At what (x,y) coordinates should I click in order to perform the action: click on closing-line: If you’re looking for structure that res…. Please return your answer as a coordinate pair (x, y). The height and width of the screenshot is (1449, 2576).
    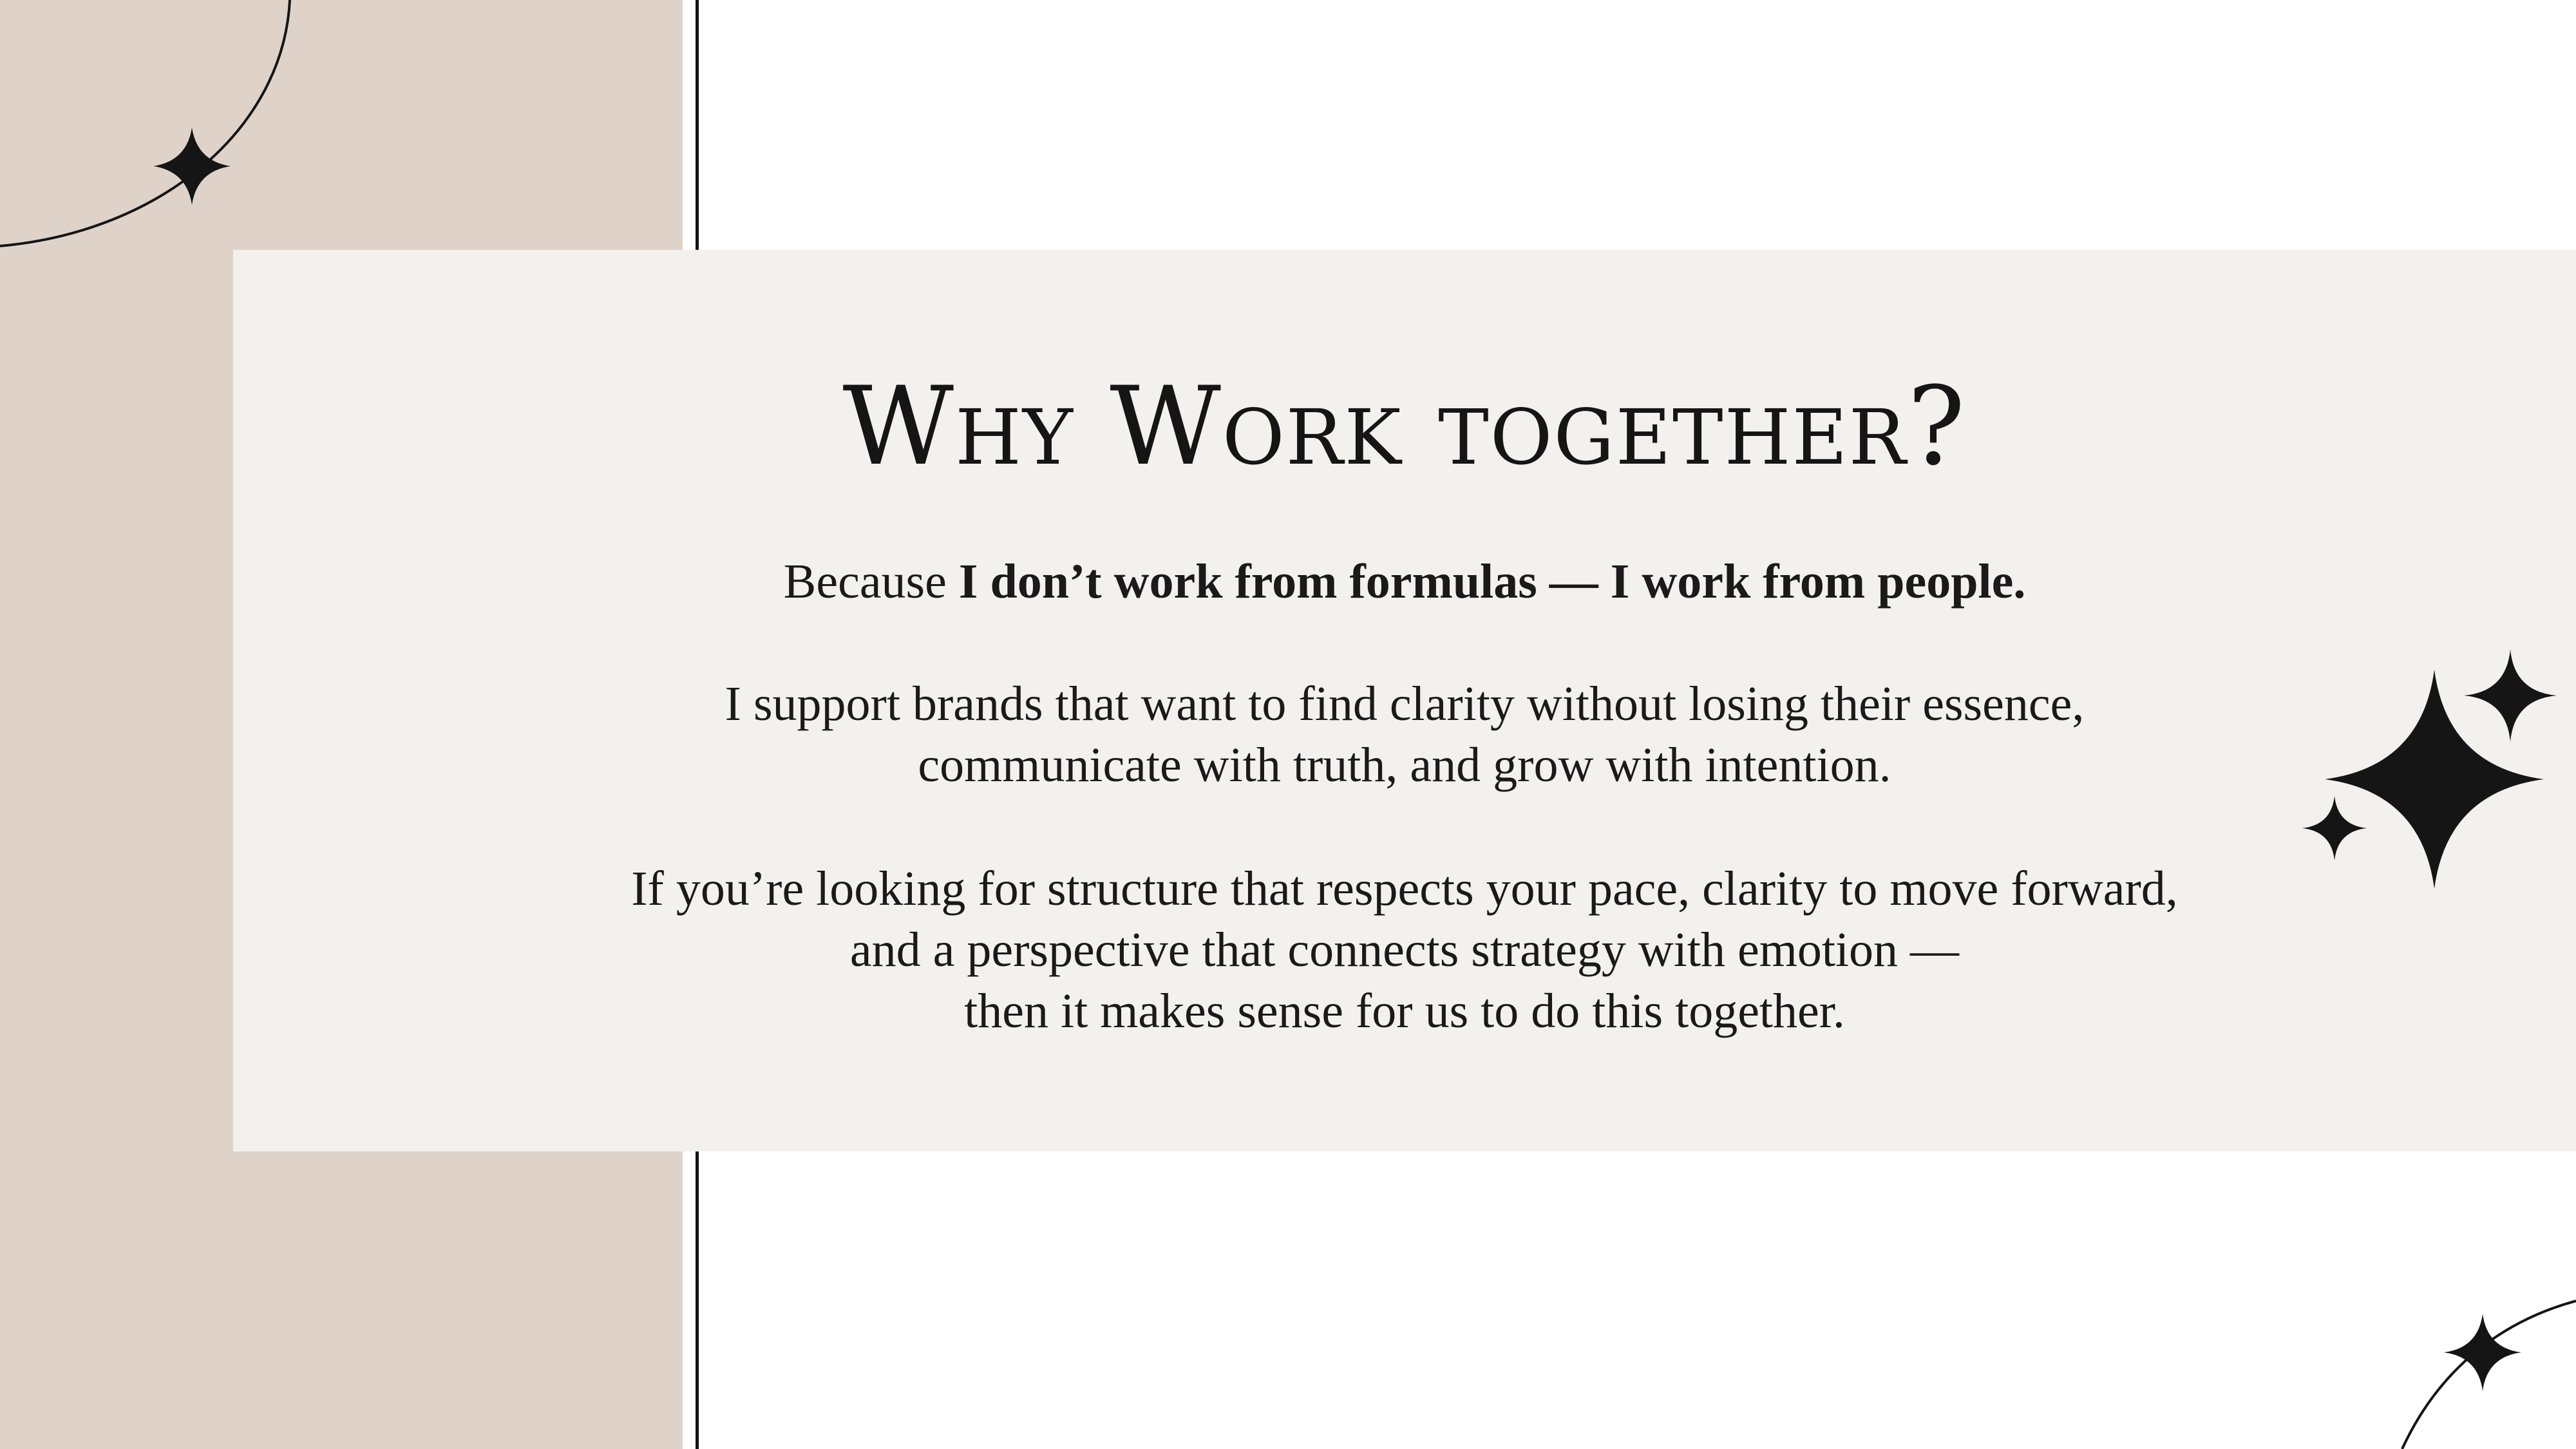
    Looking at the image, I should click on (1405, 889).